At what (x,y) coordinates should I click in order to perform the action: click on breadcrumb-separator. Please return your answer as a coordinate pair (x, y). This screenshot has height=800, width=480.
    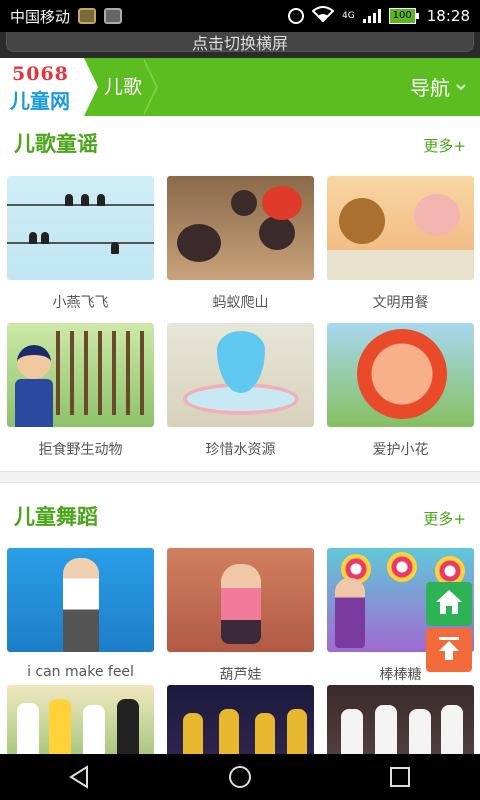
    Looking at the image, I should click on (91, 87).